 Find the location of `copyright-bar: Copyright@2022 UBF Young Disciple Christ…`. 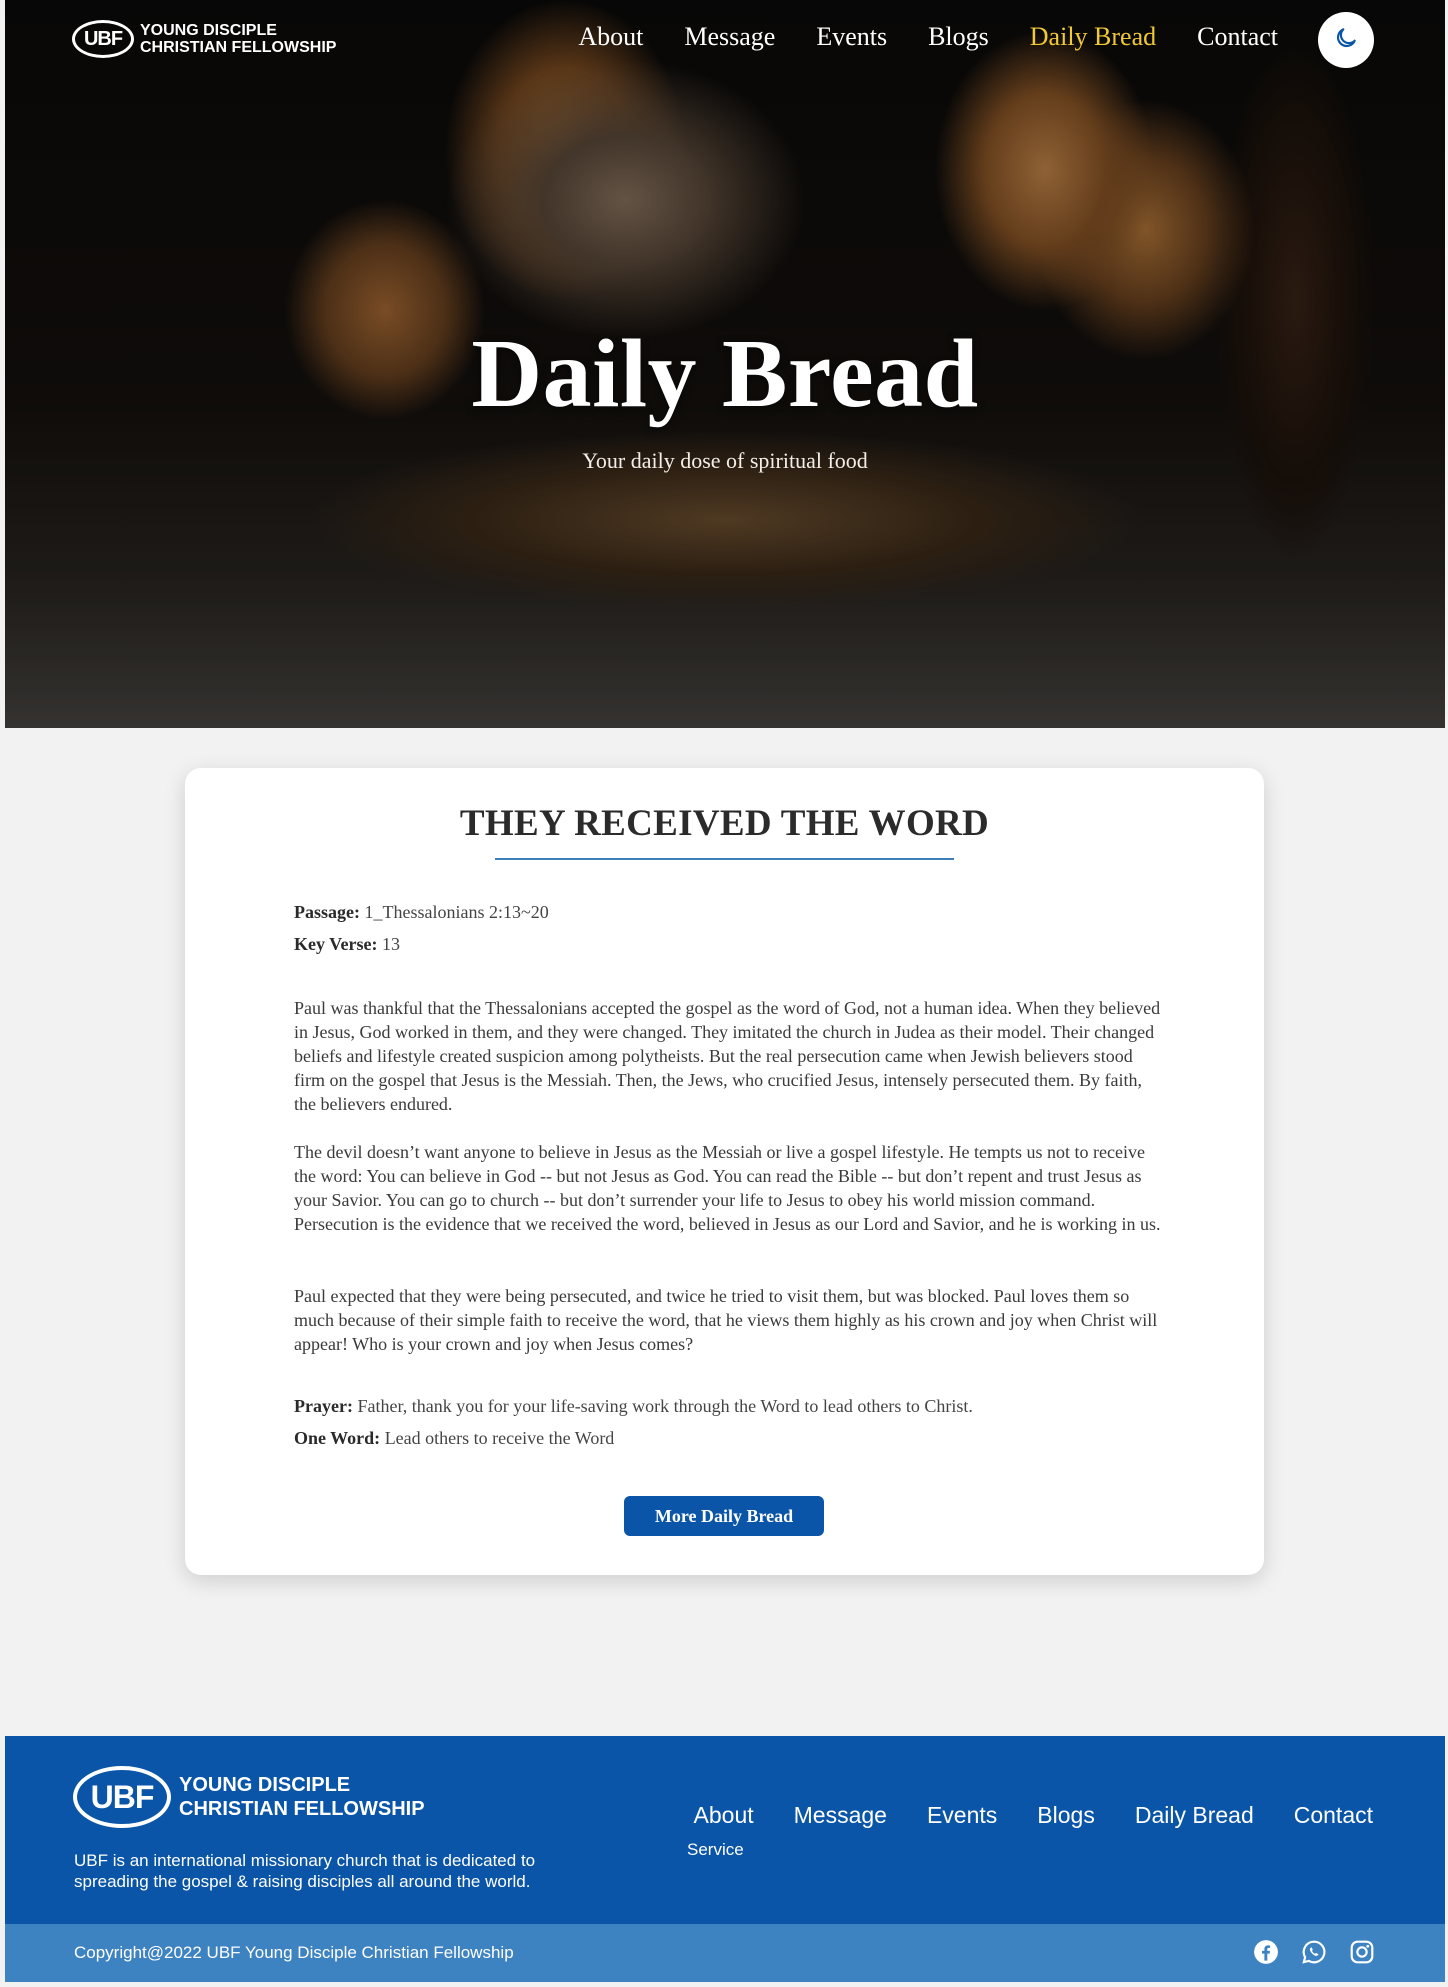

copyright-bar: Copyright@2022 UBF Young Disciple Christ… is located at coordinates (725, 1953).